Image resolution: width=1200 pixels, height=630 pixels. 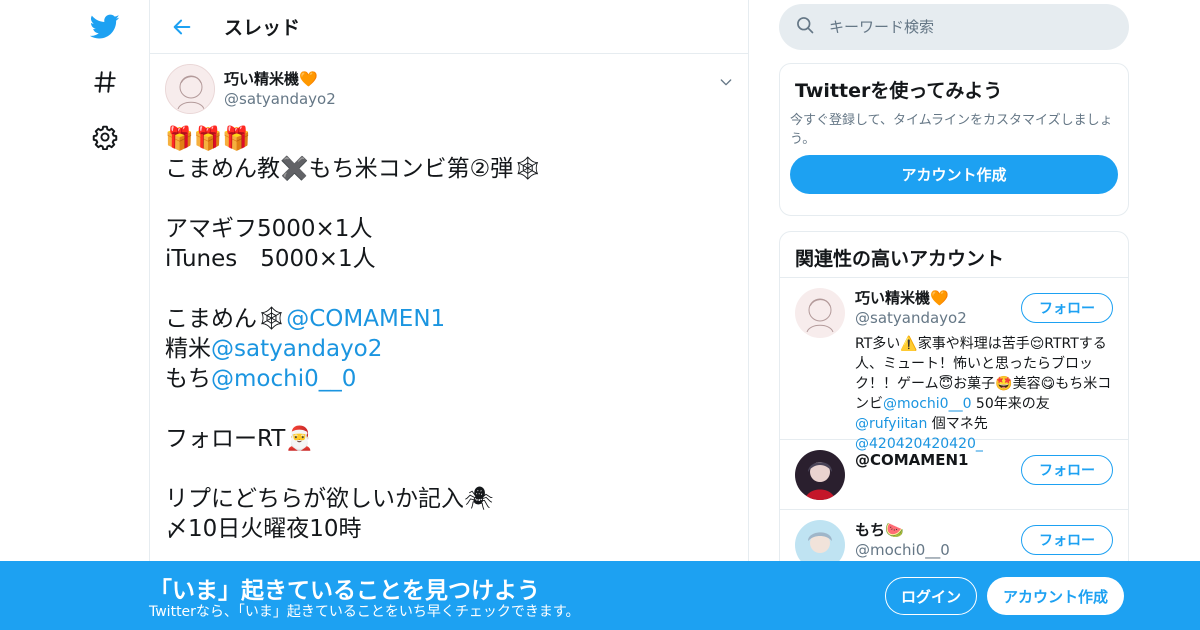 What do you see at coordinates (954, 475) in the screenshot?
I see `account-item: @COMAMEN1 フォロー` at bounding box center [954, 475].